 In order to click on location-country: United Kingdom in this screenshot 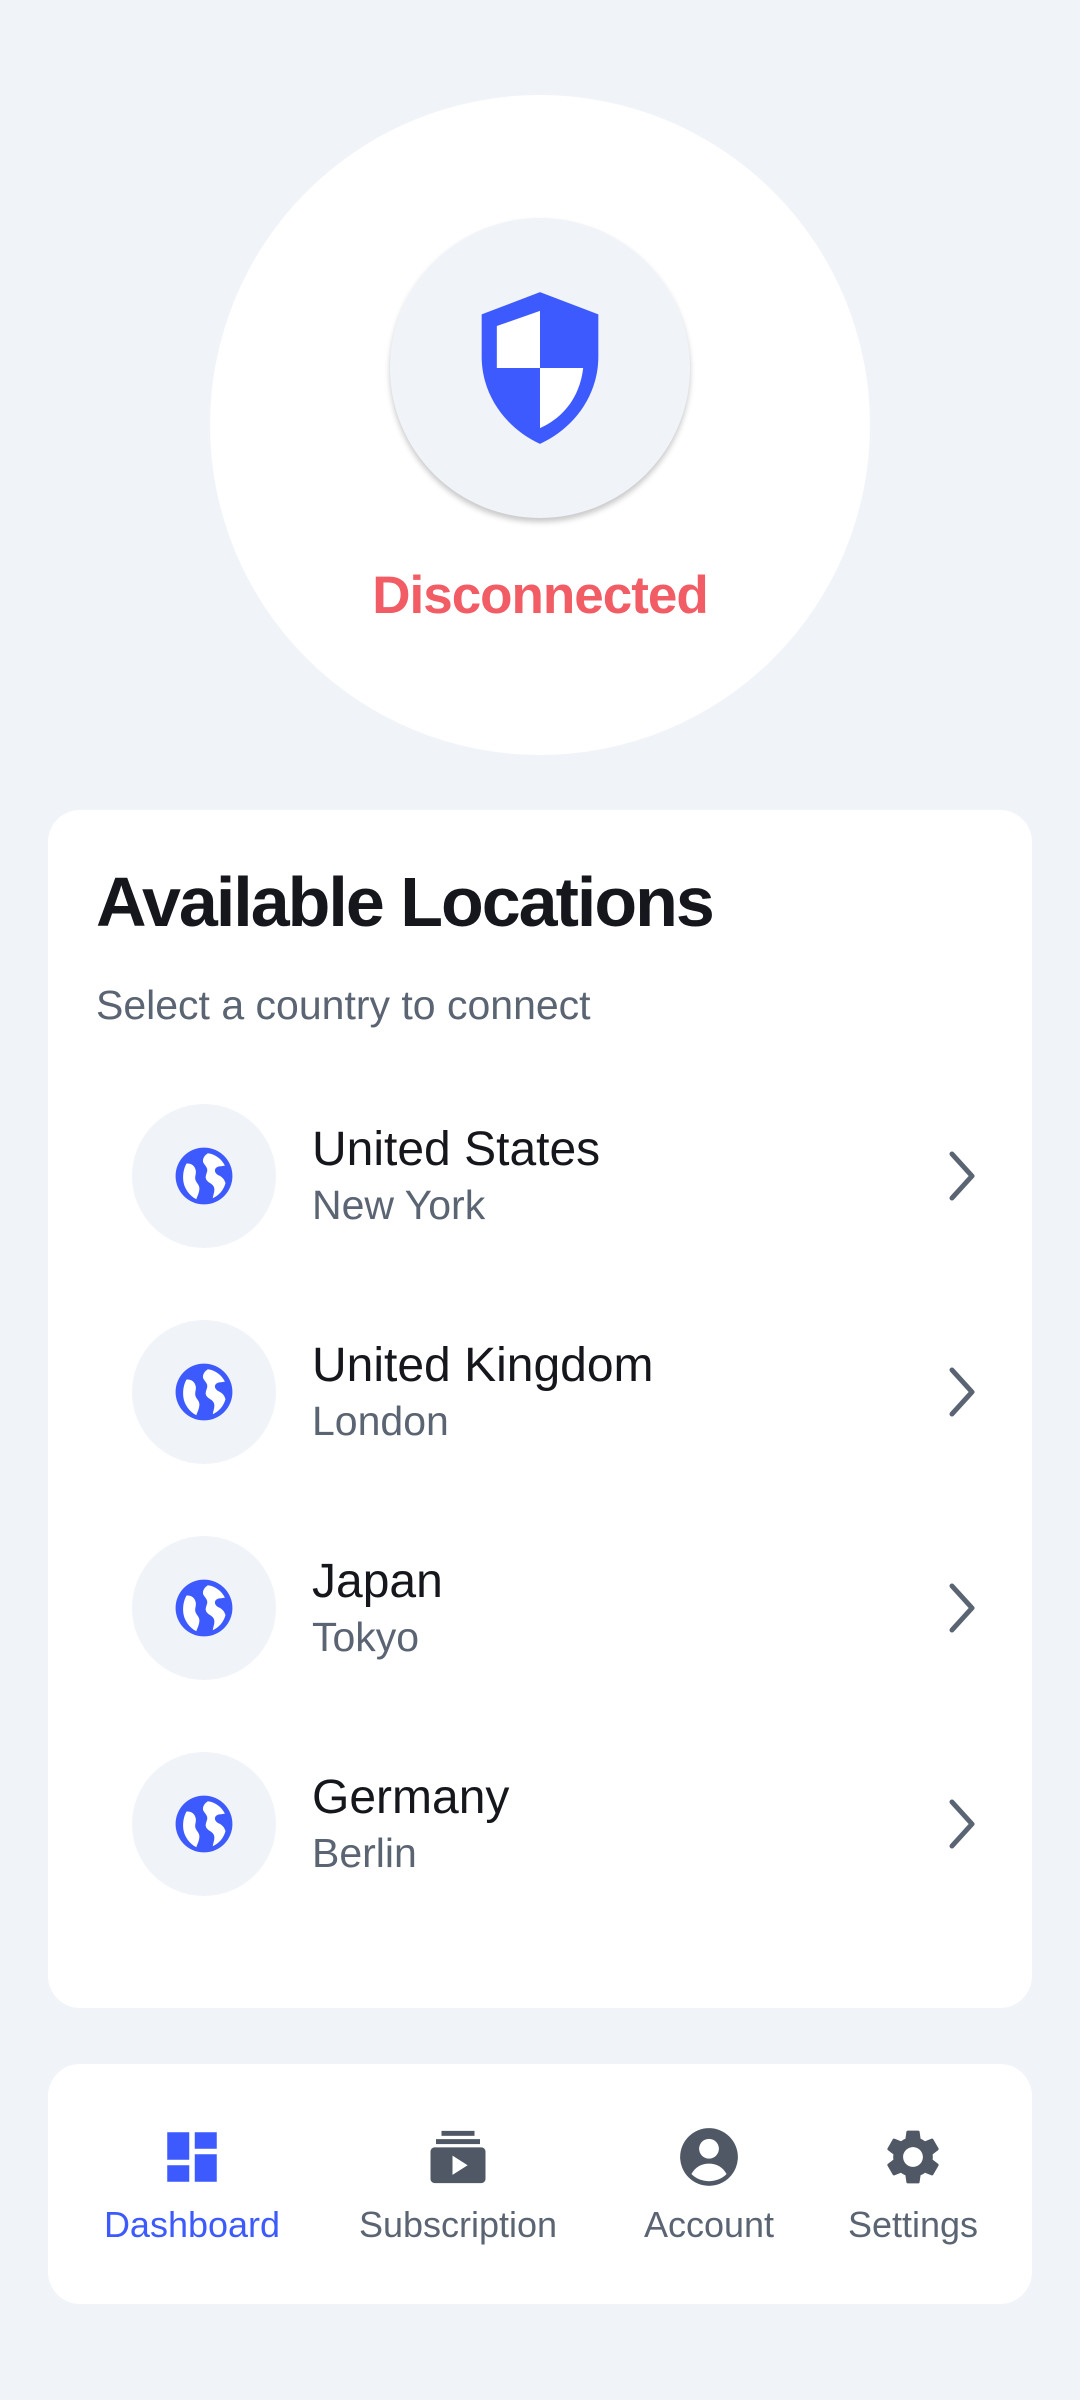, I will do `click(483, 1365)`.